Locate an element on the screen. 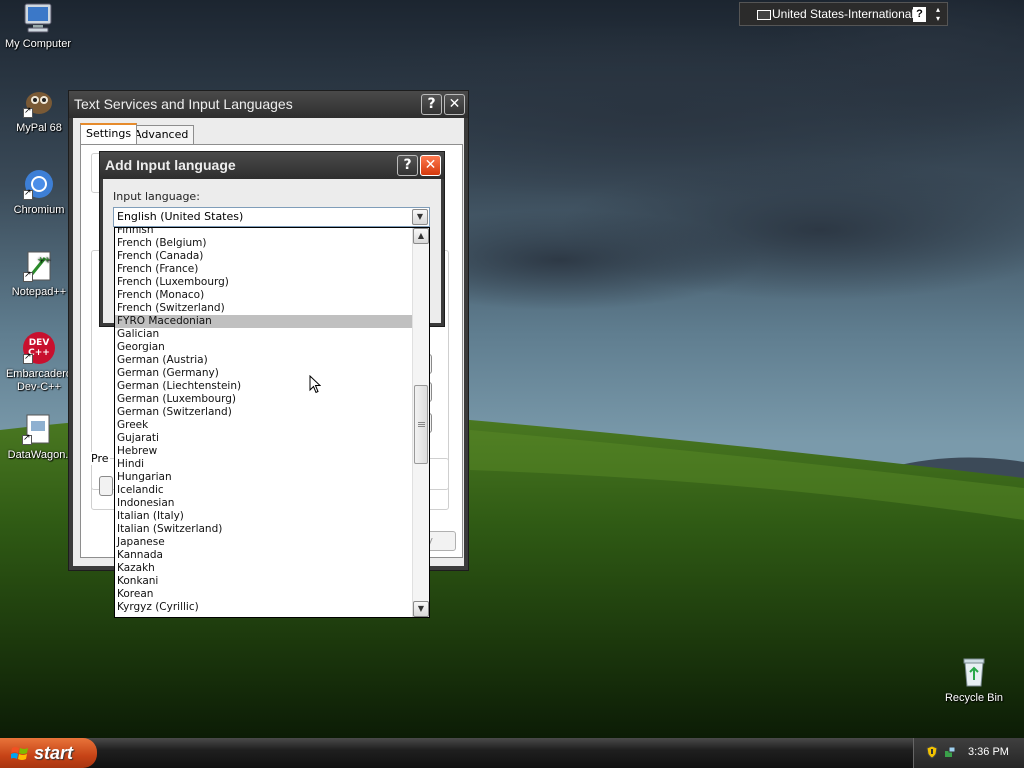 Image resolution: width=1024 pixels, height=768 pixels. language-list-item: German (Germany) is located at coordinates (264, 373).